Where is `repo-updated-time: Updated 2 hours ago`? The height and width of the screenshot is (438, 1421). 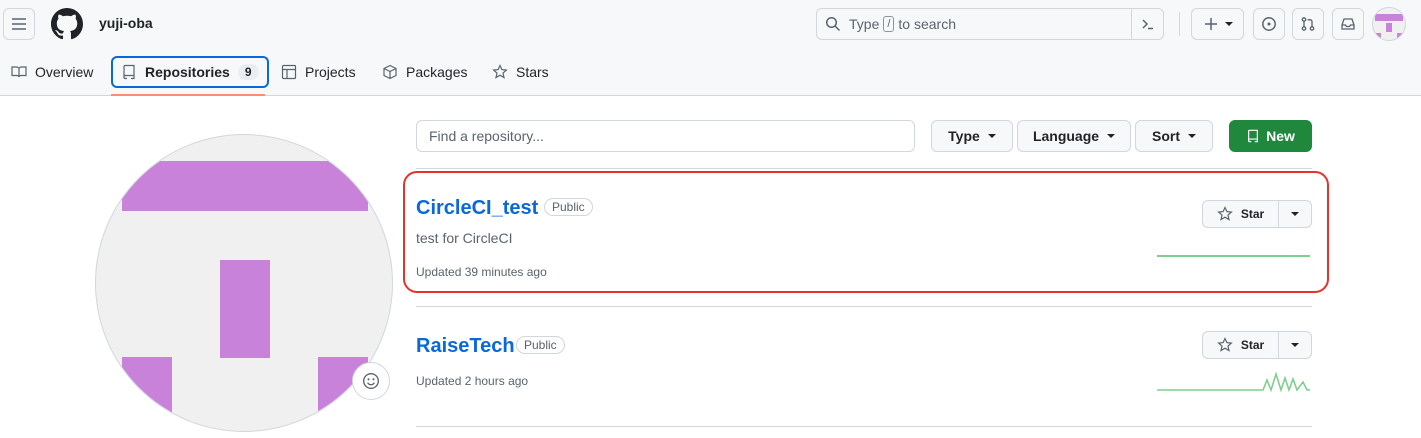 repo-updated-time: Updated 2 hours ago is located at coordinates (472, 381).